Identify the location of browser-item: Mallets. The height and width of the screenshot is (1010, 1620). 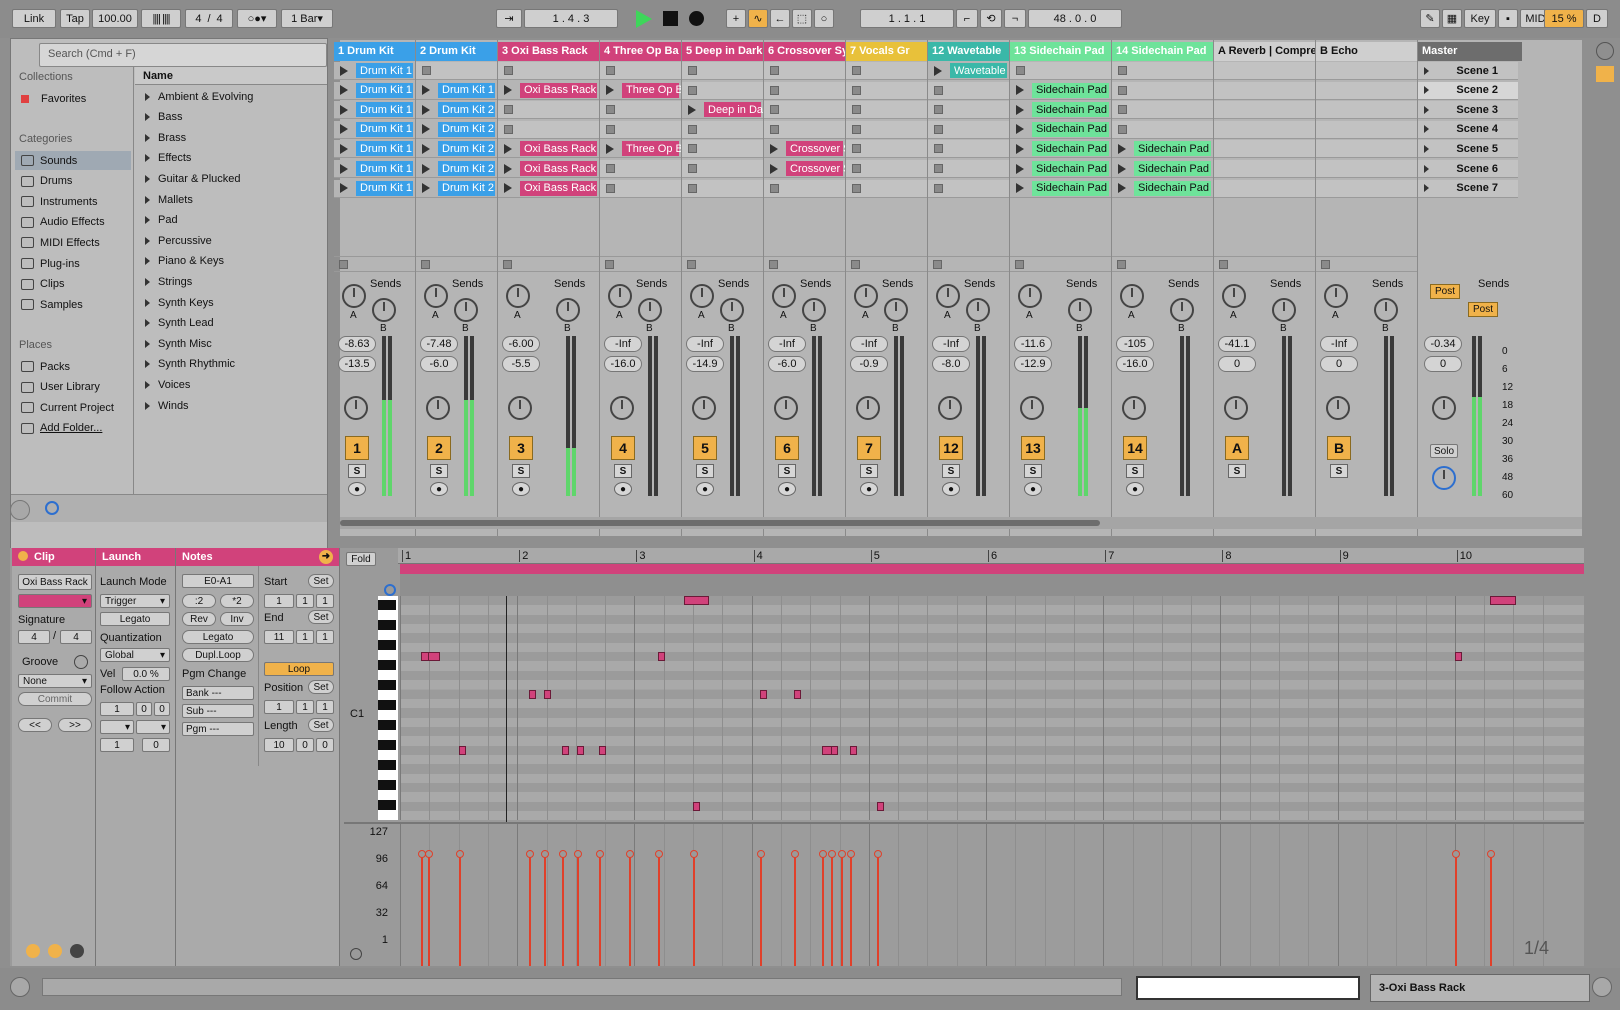
(230, 199).